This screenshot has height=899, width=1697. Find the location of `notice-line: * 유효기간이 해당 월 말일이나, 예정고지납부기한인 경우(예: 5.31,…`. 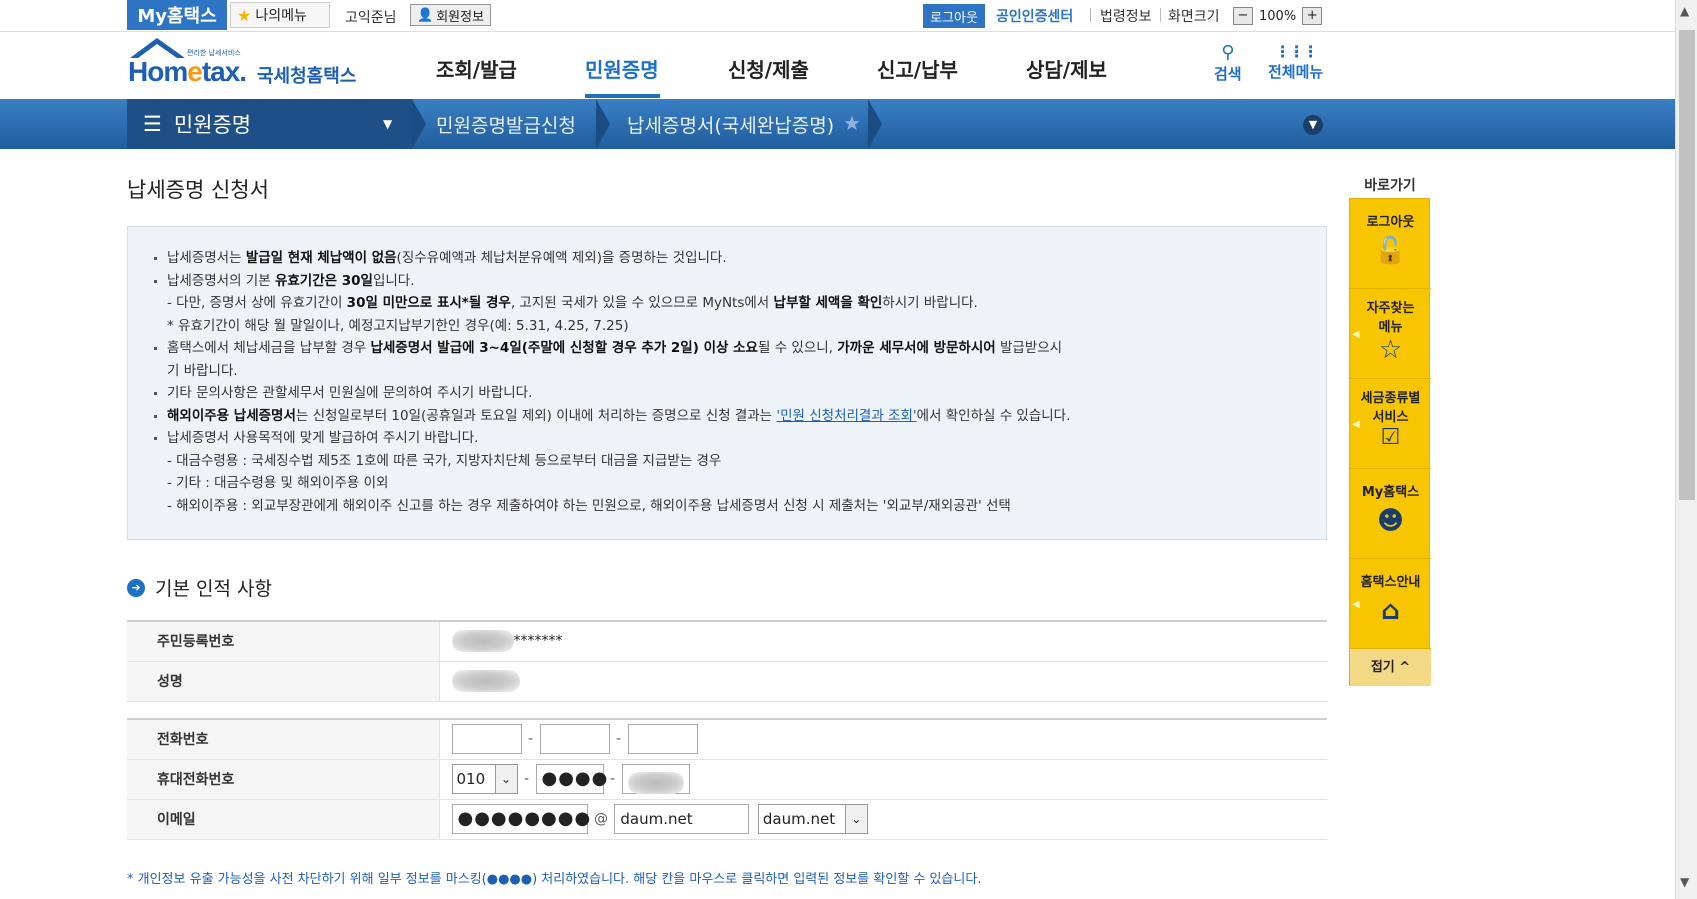

notice-line: * 유효기간이 해당 월 말일이나, 예정고지납부기한인 경우(예: 5.31,… is located at coordinates (398, 325).